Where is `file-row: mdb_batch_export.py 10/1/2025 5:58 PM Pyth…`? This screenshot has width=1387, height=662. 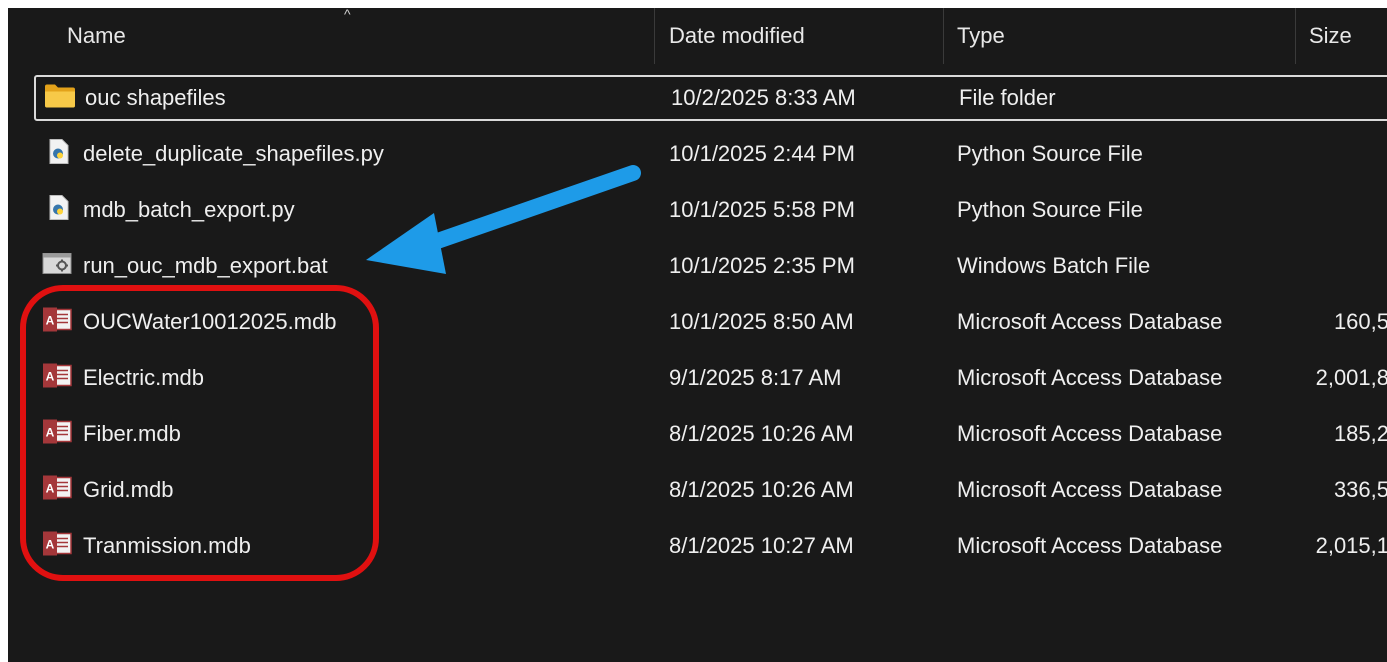 file-row: mdb_batch_export.py 10/1/2025 5:58 PM Pyth… is located at coordinates (710, 210).